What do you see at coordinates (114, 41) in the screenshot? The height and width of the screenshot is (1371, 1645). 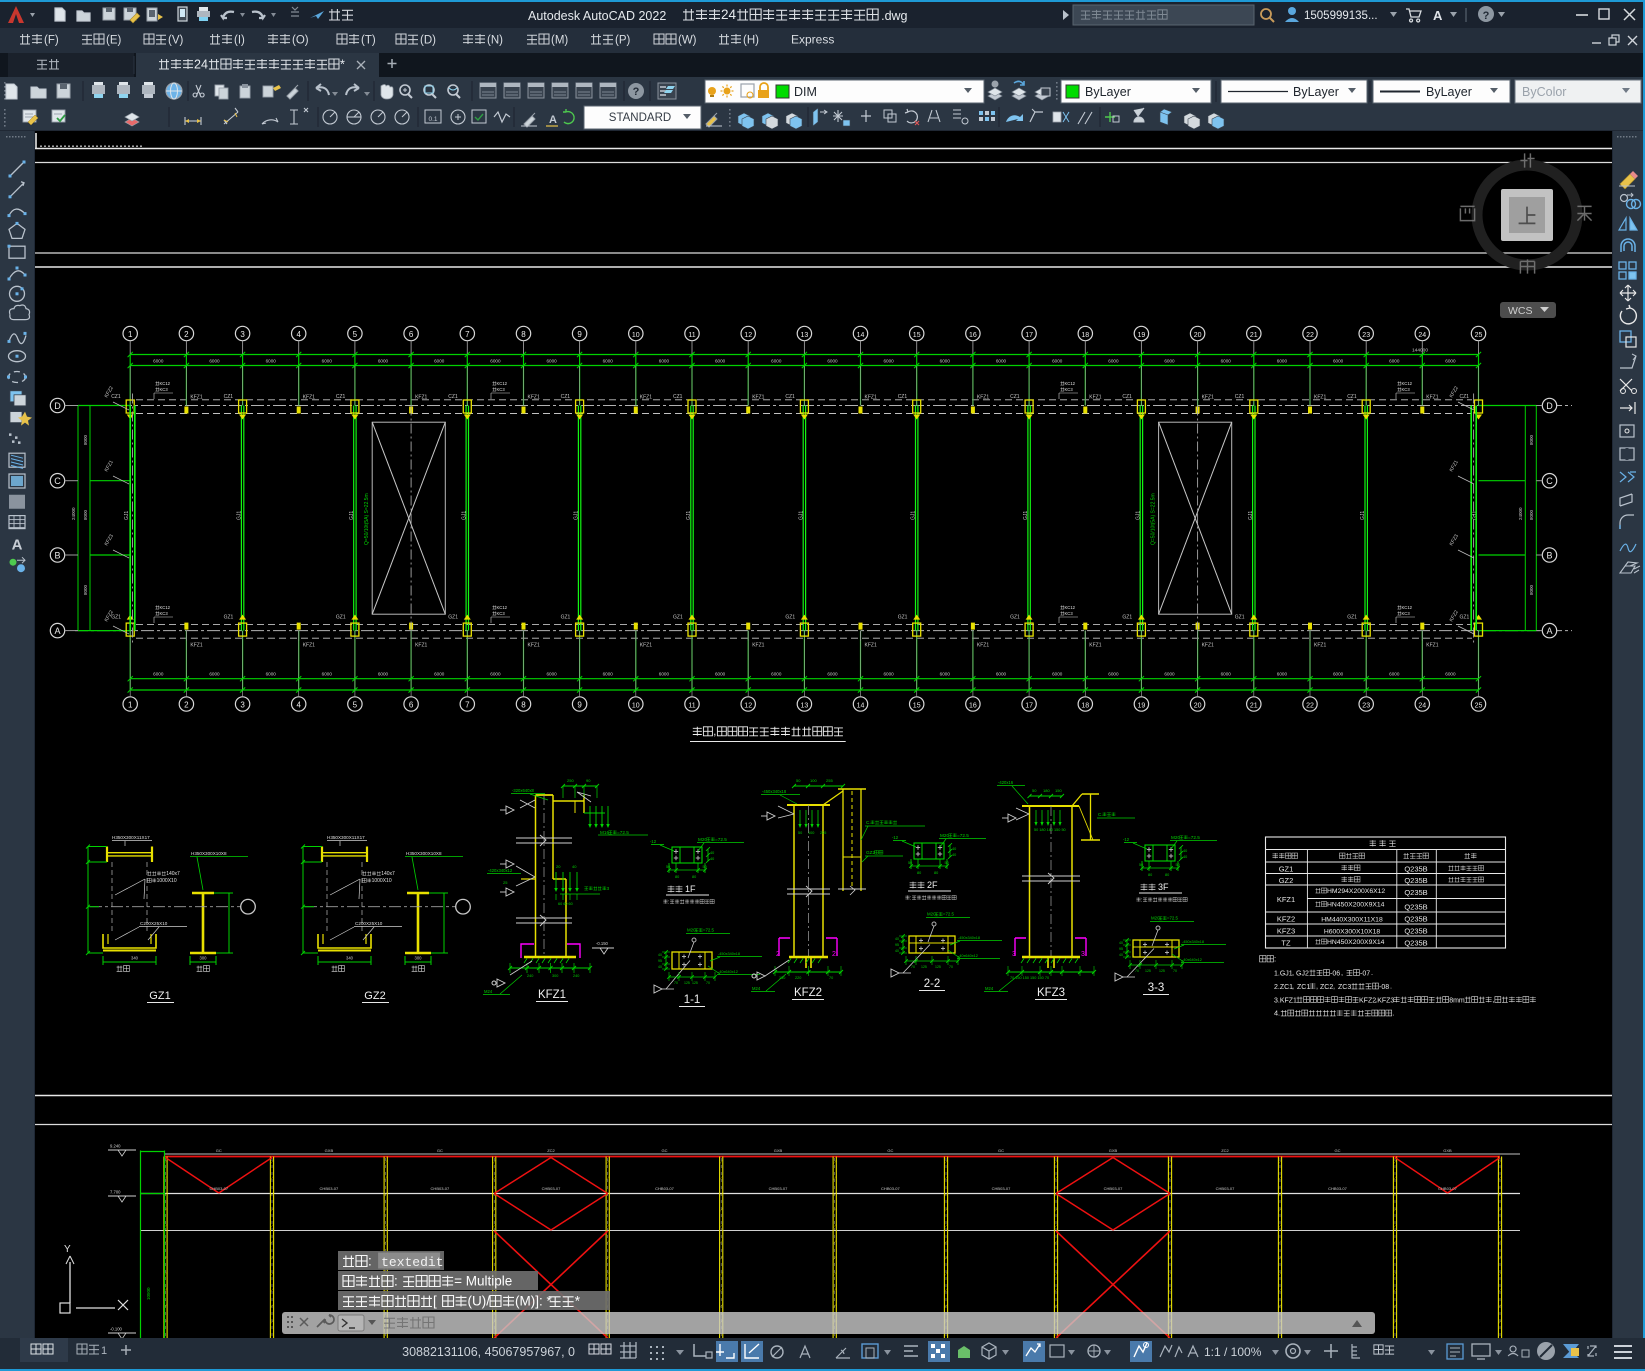 I see `svg-text: (E)` at bounding box center [114, 41].